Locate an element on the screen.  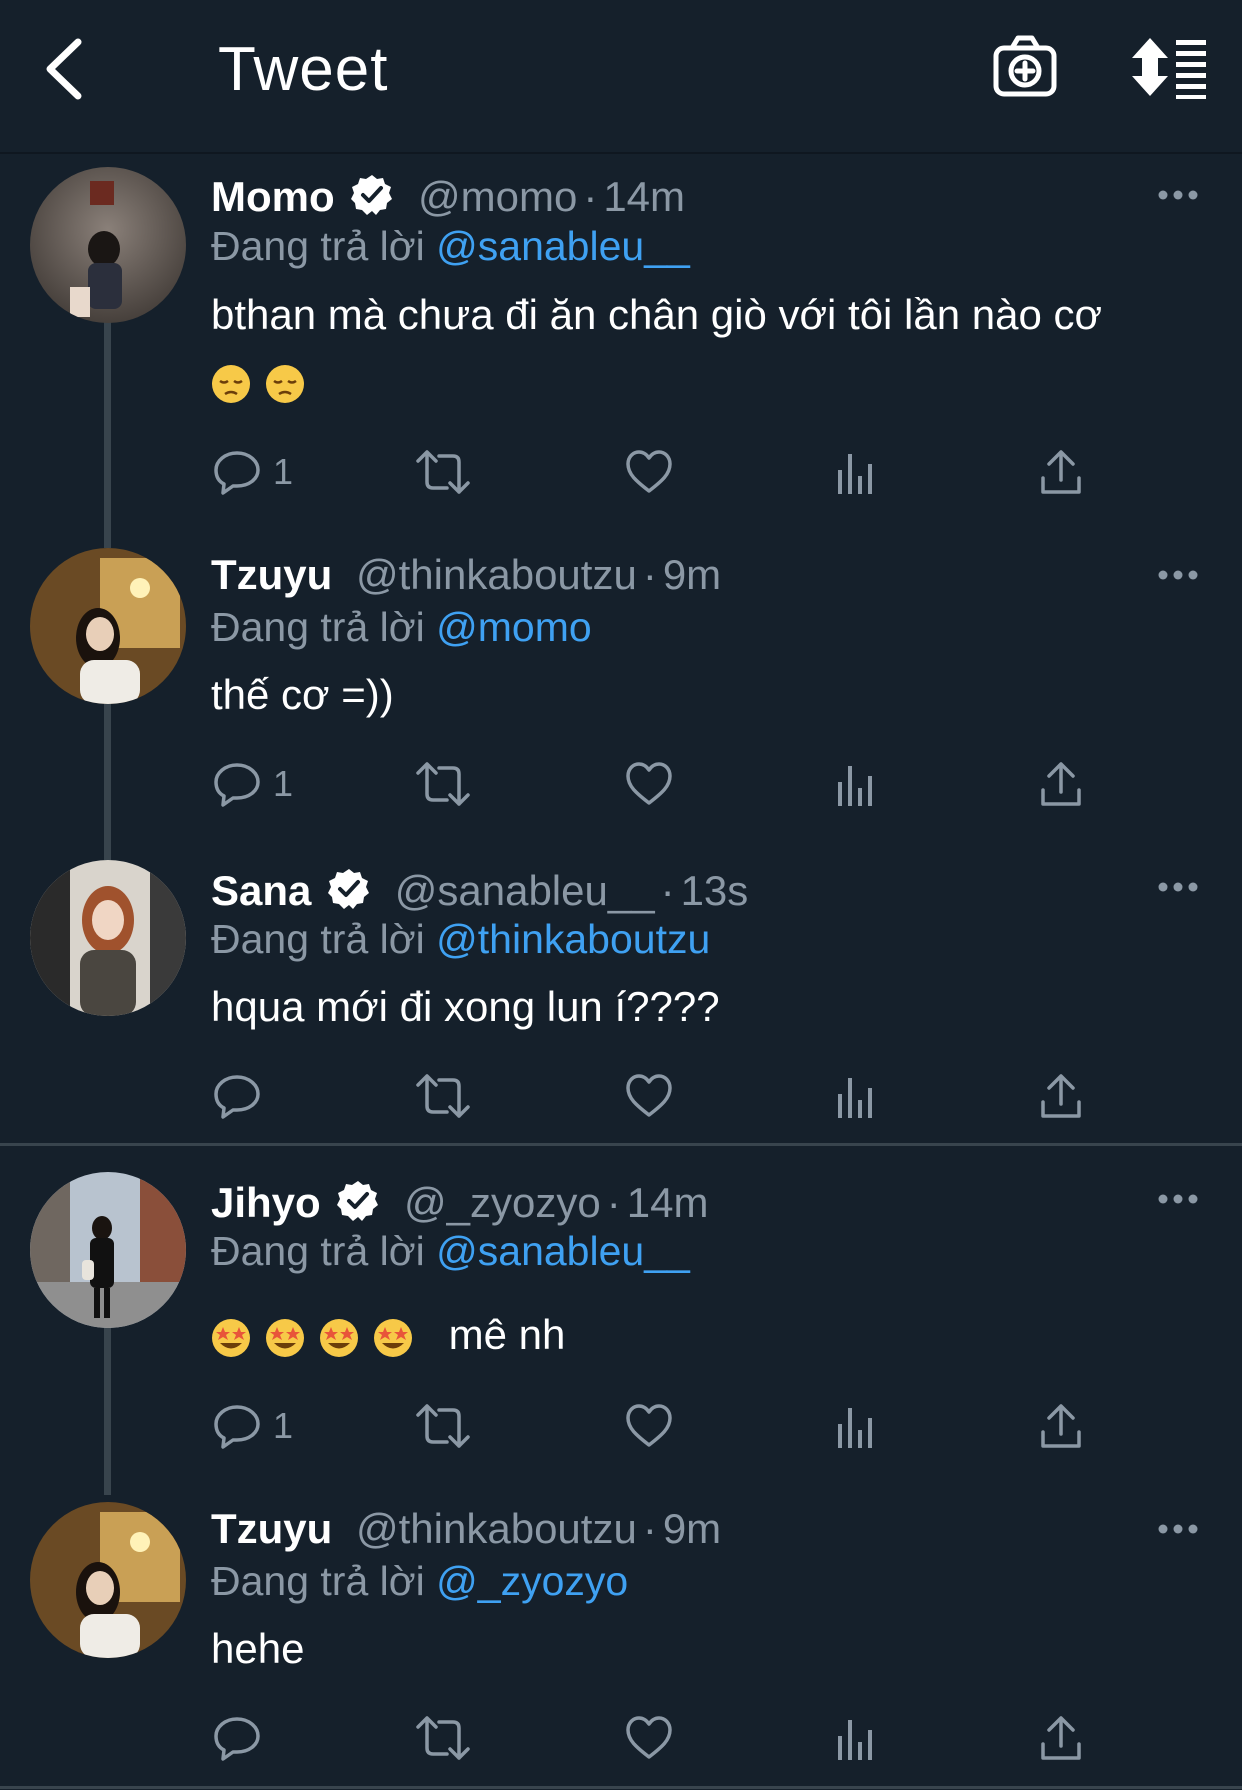
display-name: Momo is located at coordinates (273, 196).